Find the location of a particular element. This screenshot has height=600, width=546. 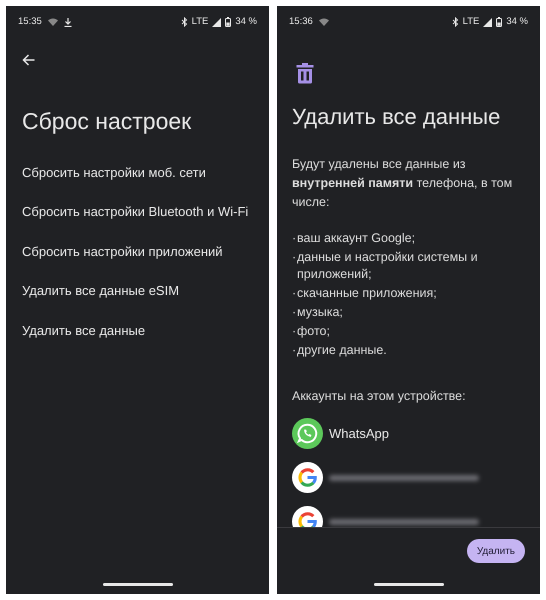

menu-item: Сбросить настройки моб. сети is located at coordinates (137, 172).